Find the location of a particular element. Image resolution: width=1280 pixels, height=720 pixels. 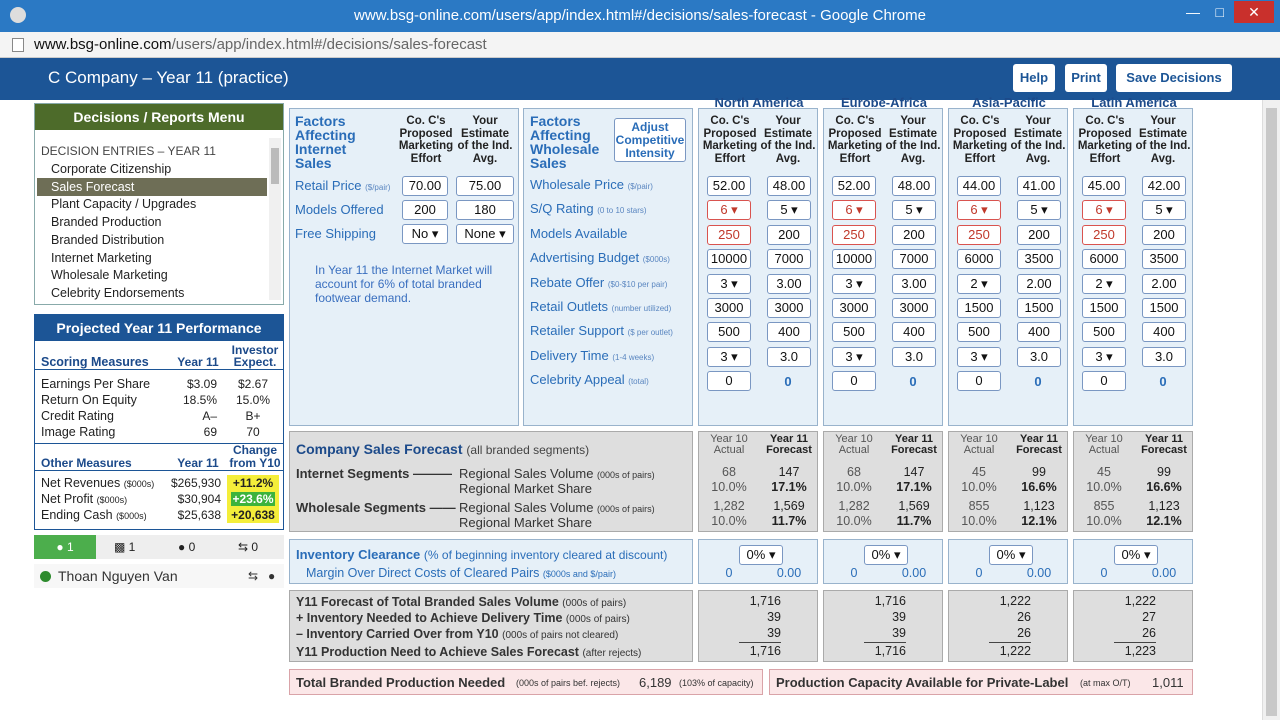

region-2-row-1-proposed: 6 ▾ is located at coordinates (979, 210).